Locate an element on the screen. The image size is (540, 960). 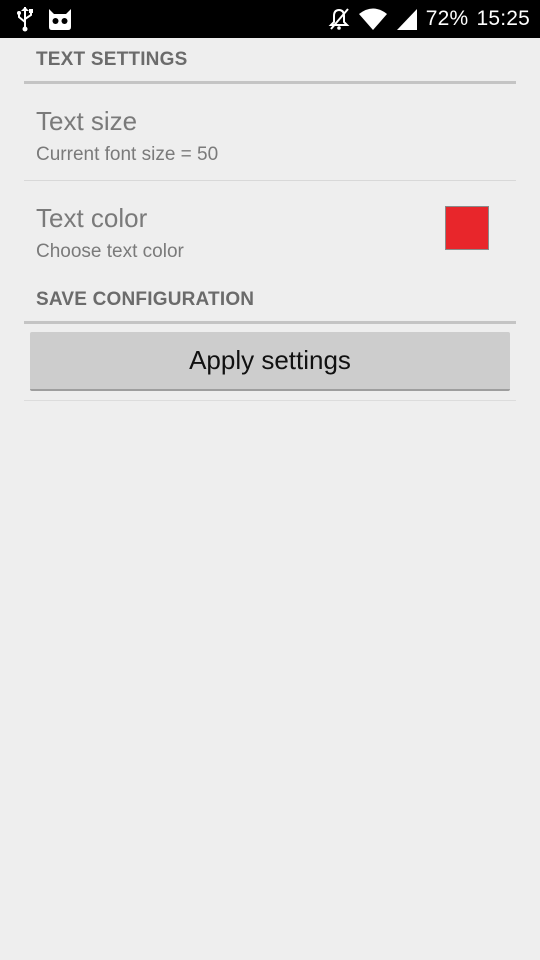
pref-summary: Choose text color is located at coordinates (110, 251).